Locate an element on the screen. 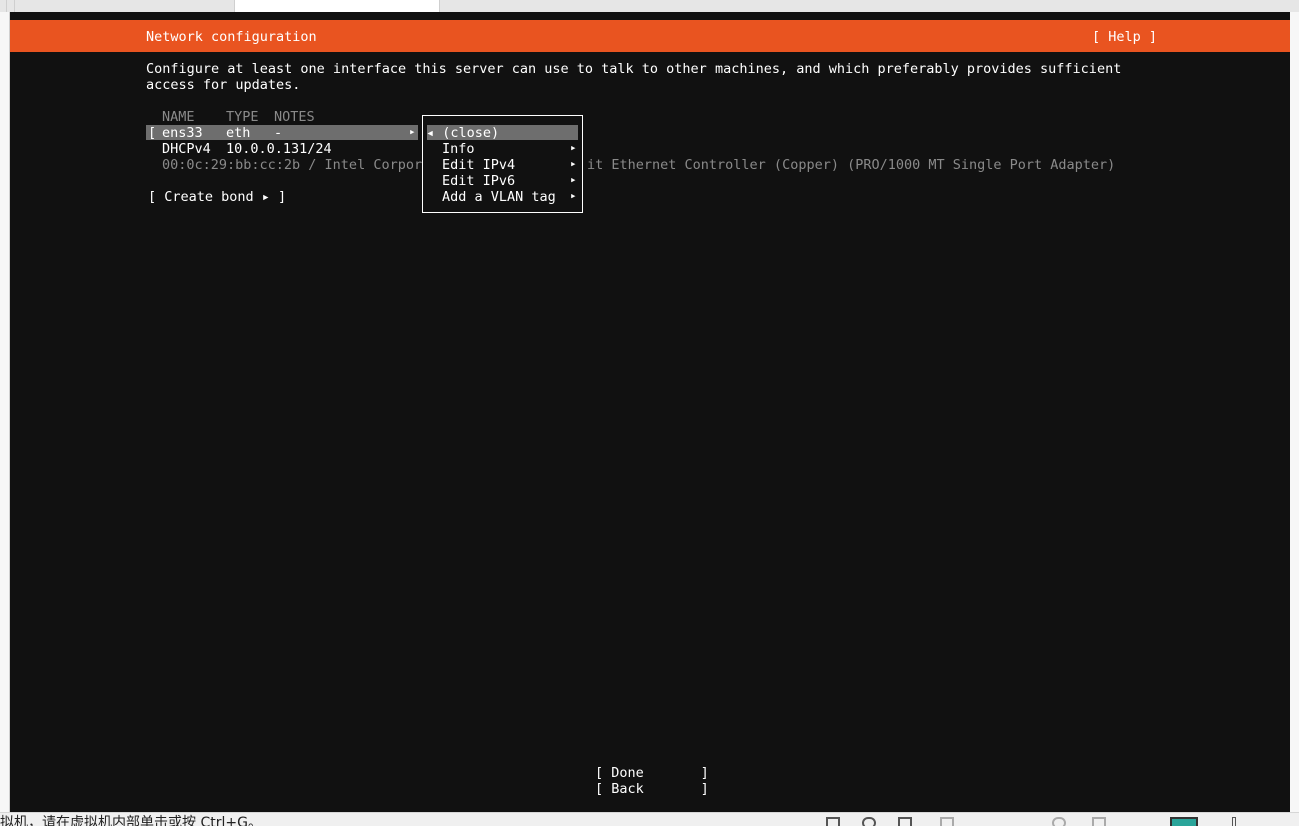  host-tab-inactive is located at coordinates (124, 6).